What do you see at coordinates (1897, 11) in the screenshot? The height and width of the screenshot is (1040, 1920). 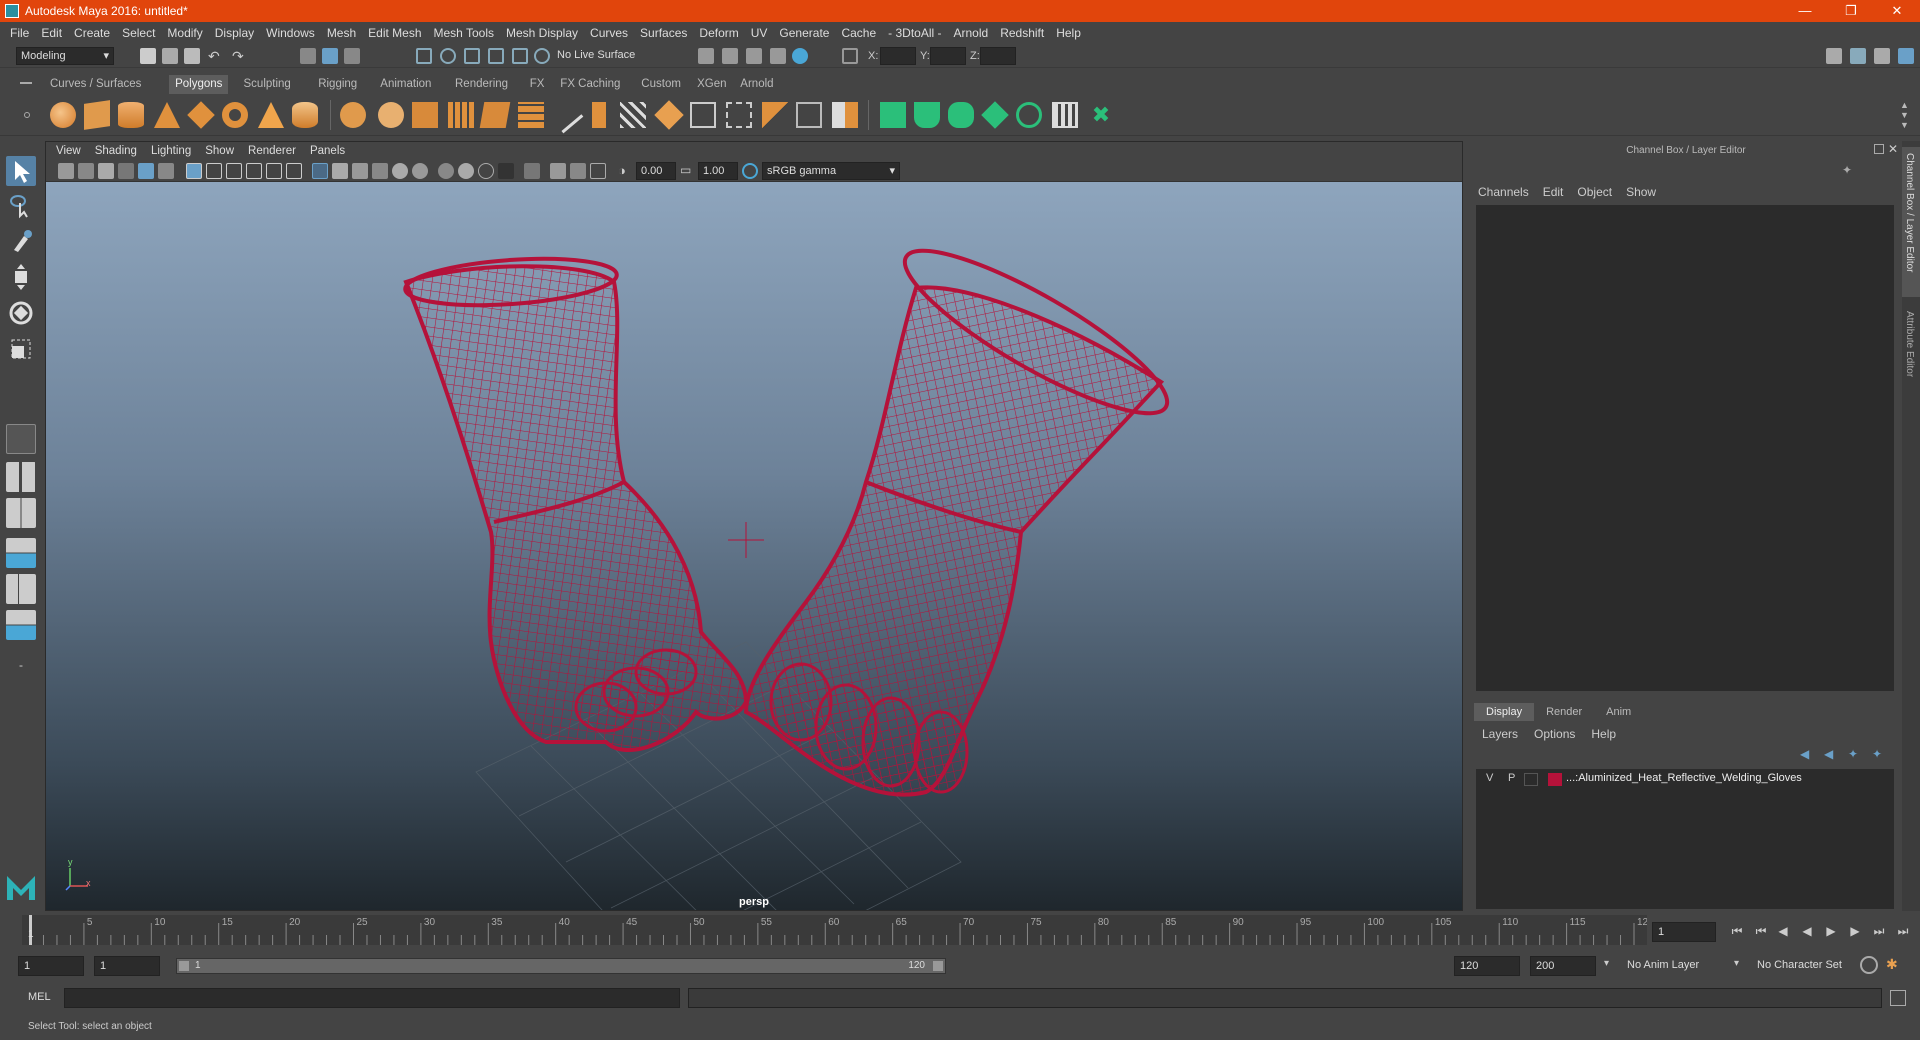 I see `close-button: ✕` at bounding box center [1897, 11].